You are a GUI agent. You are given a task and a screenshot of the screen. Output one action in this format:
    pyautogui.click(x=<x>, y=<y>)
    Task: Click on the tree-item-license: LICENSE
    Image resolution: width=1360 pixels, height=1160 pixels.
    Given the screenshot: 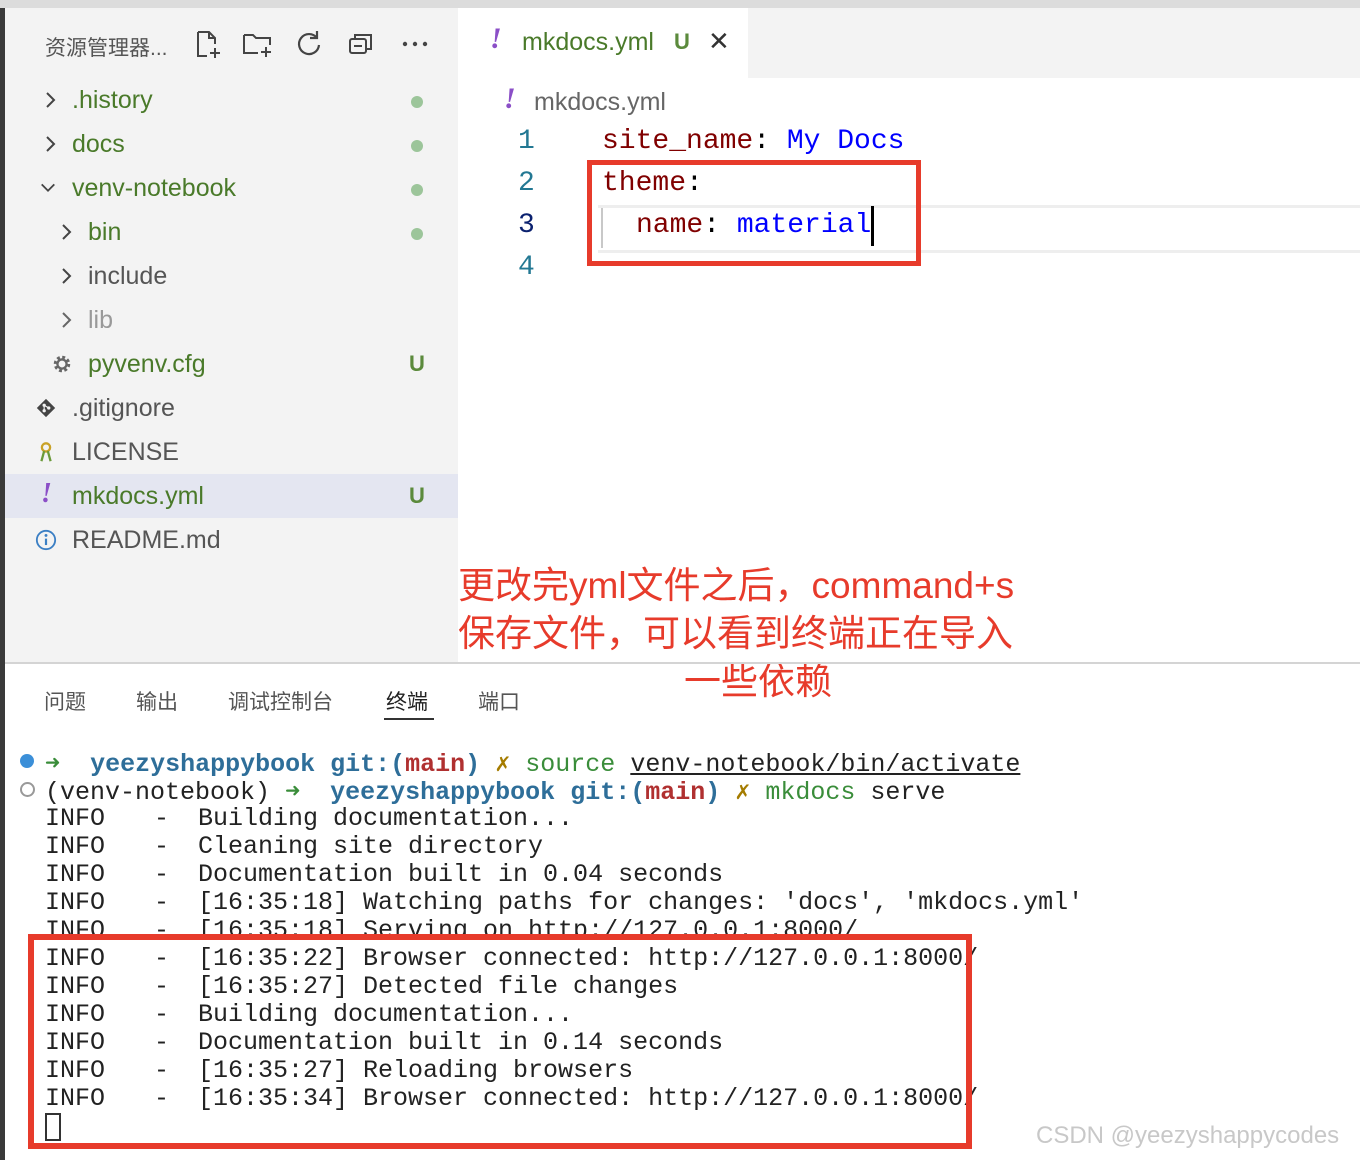 What is the action you would take?
    pyautogui.click(x=231, y=452)
    